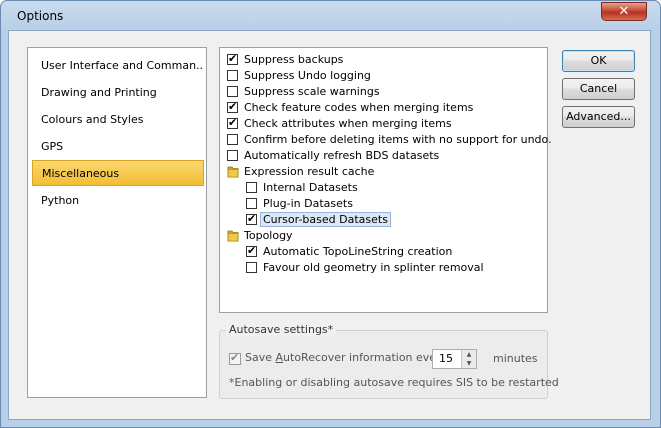  I want to click on option-label: Suppress Undo logging, so click(307, 75).